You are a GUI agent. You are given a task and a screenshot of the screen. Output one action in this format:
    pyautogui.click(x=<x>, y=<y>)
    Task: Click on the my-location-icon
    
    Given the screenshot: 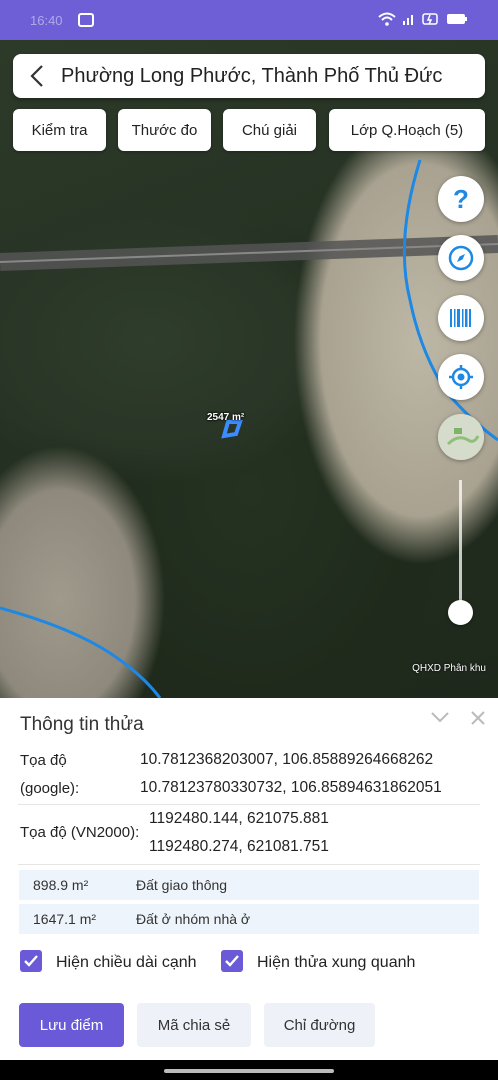 What is the action you would take?
    pyautogui.click(x=461, y=377)
    